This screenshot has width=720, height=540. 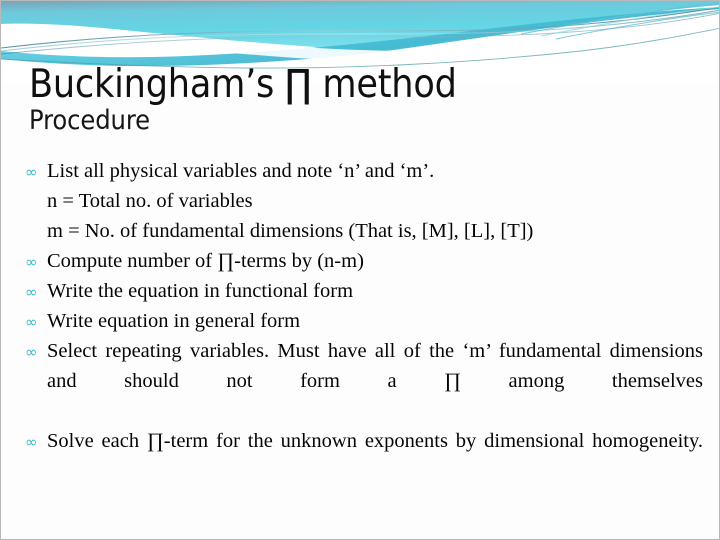 What do you see at coordinates (89, 120) in the screenshot?
I see `page-subtitle: Procedure` at bounding box center [89, 120].